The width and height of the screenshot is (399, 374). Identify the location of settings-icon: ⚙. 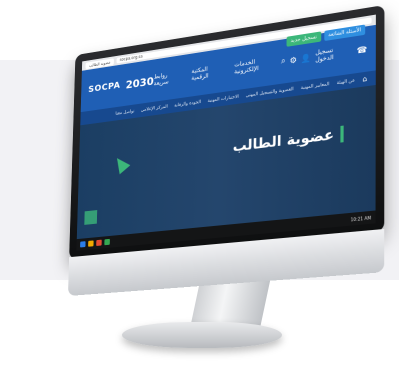
(293, 60).